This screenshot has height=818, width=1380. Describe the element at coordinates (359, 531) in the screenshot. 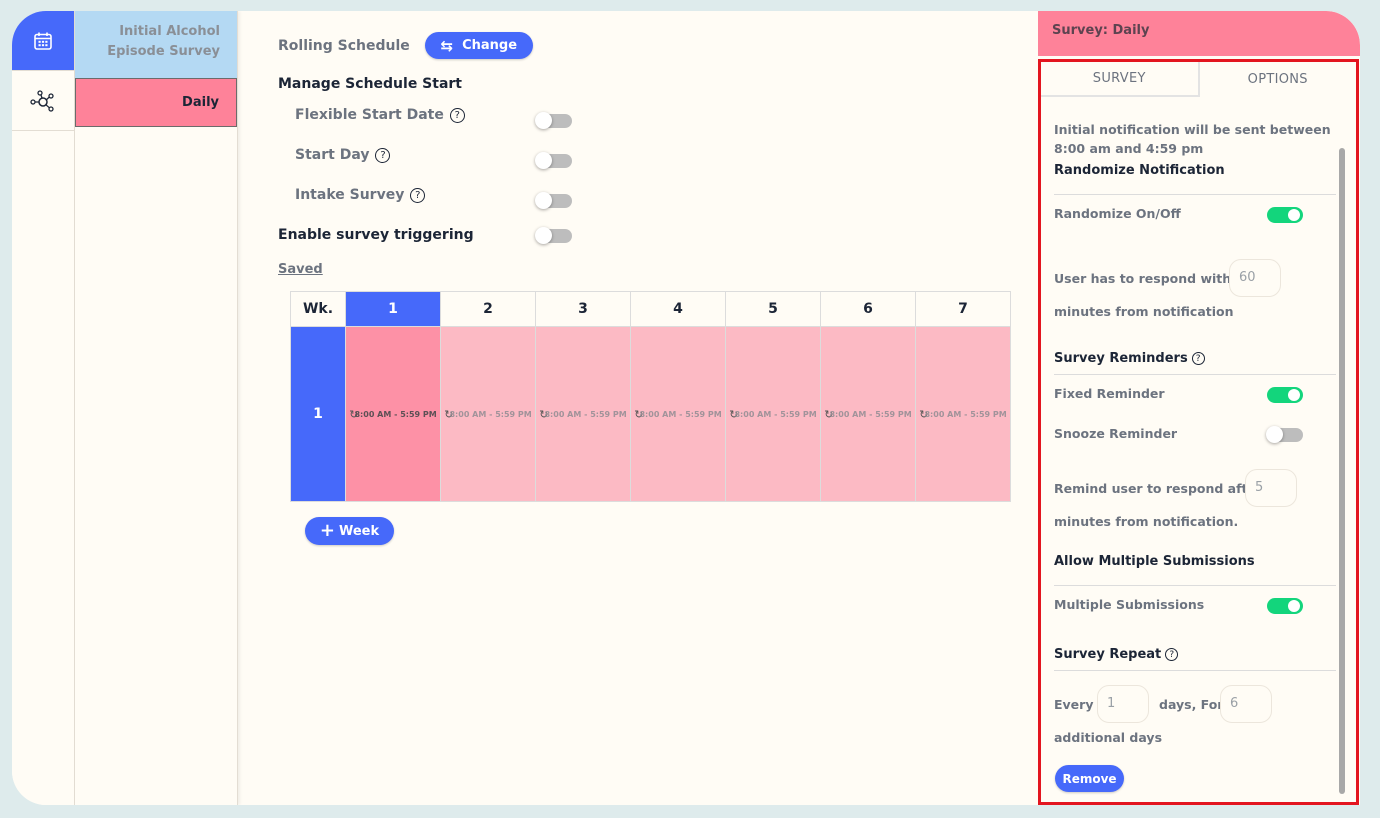

I see `add-week-label: Week` at that location.